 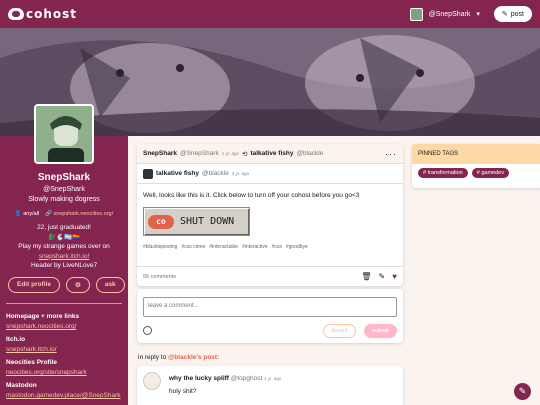 I want to click on heart-icon: ♥, so click(x=394, y=276).